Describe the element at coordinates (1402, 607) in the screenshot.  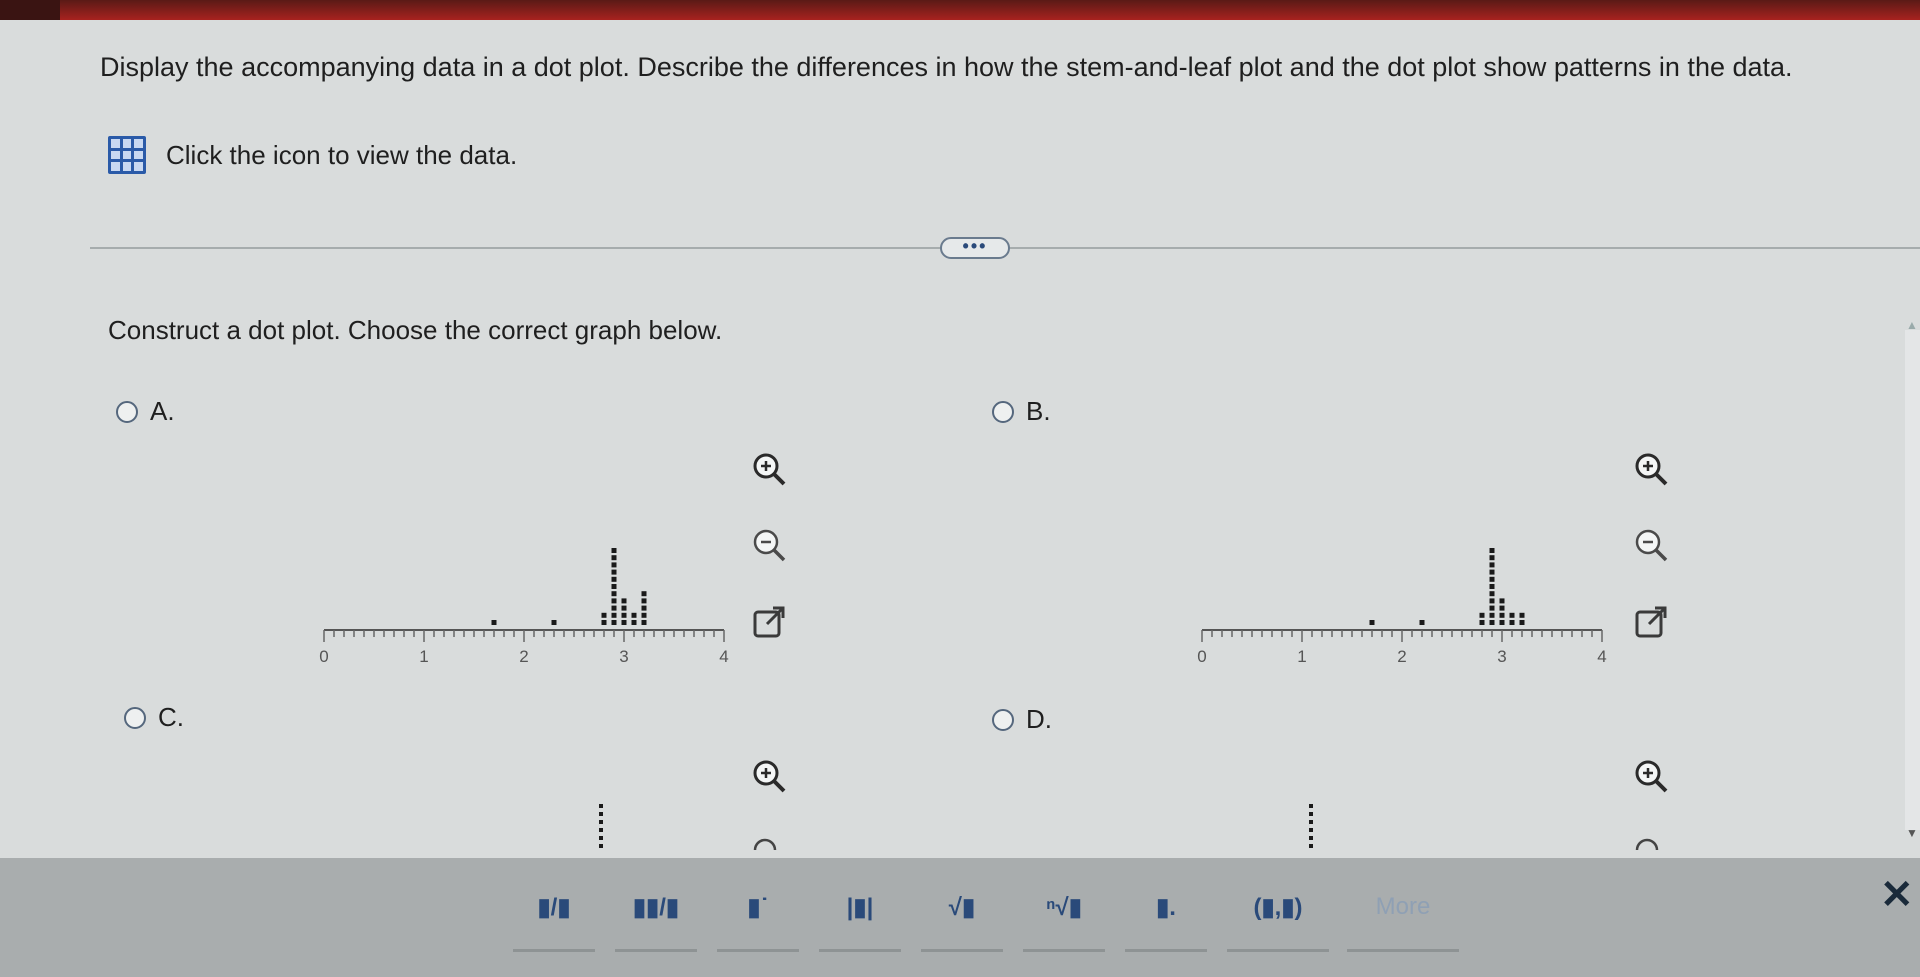
I see `option-b-dot-plot: 0 1 2 3 4` at that location.